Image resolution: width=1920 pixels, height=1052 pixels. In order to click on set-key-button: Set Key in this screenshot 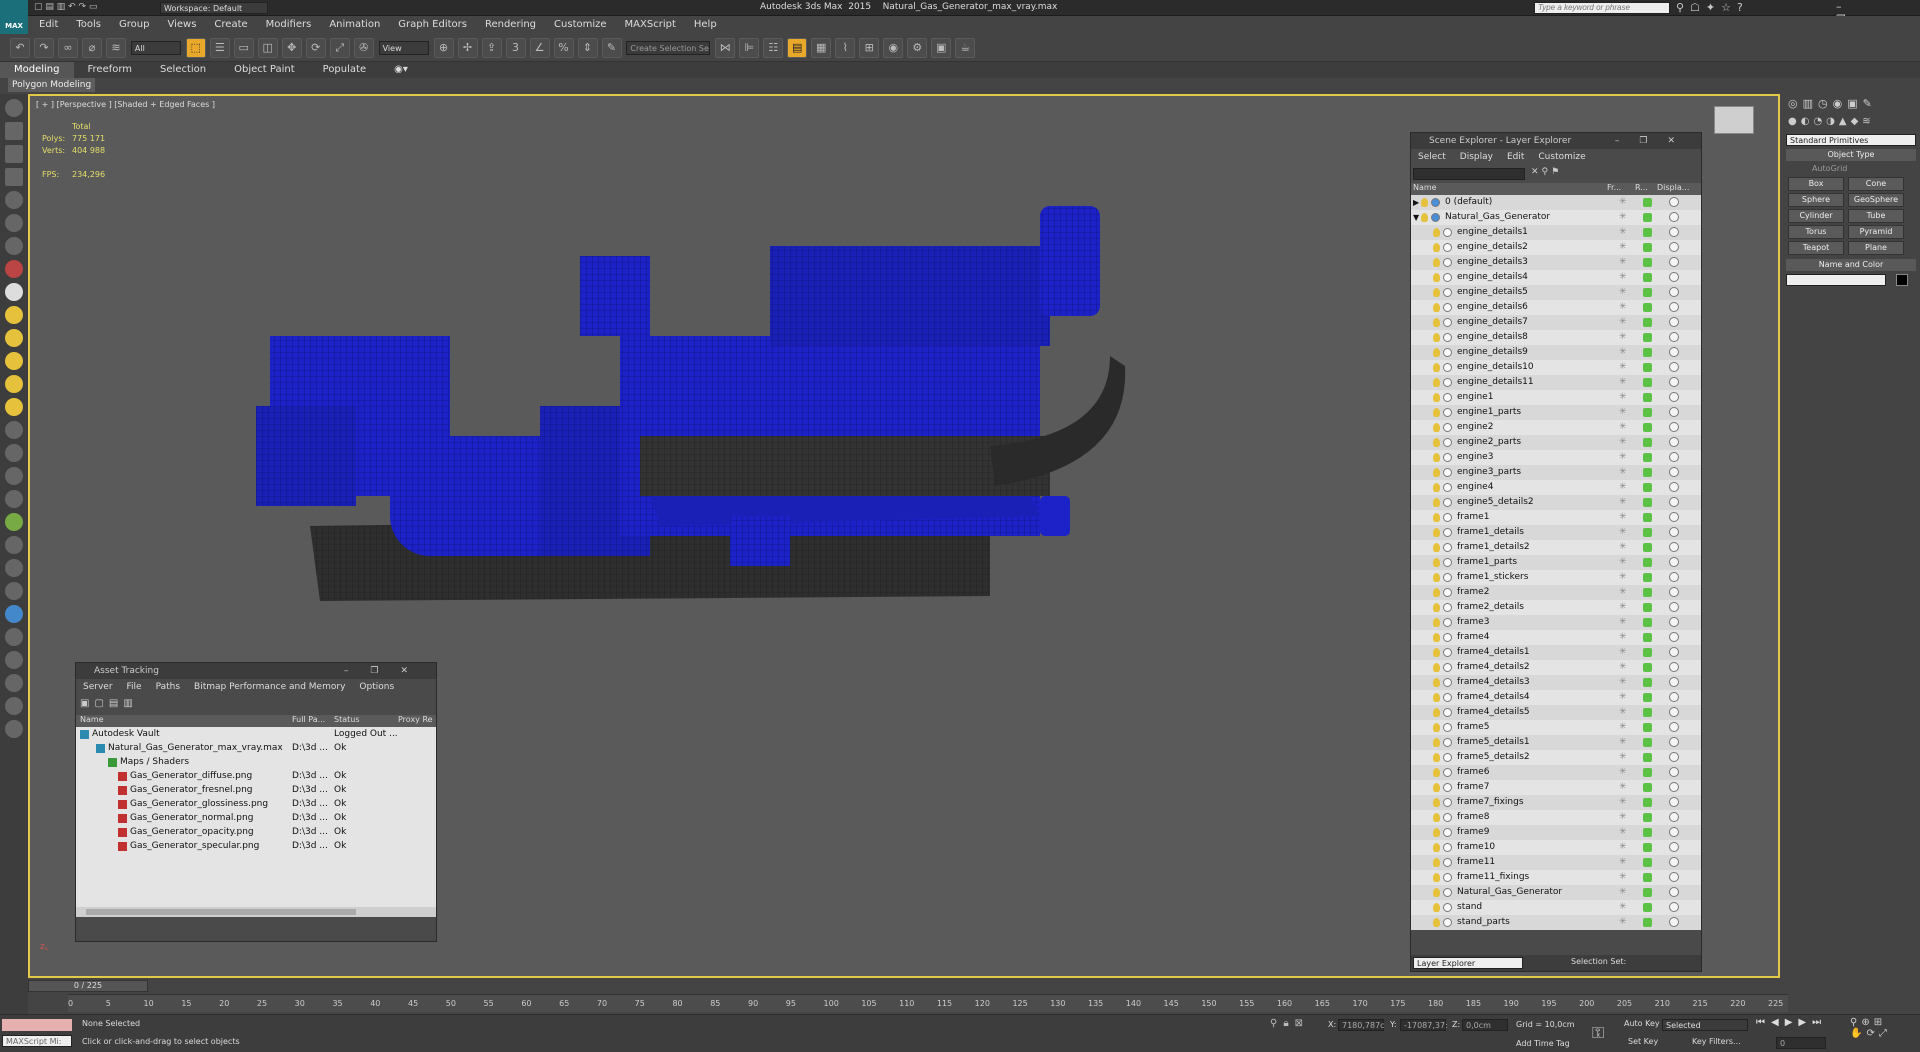, I will do `click(1643, 1041)`.